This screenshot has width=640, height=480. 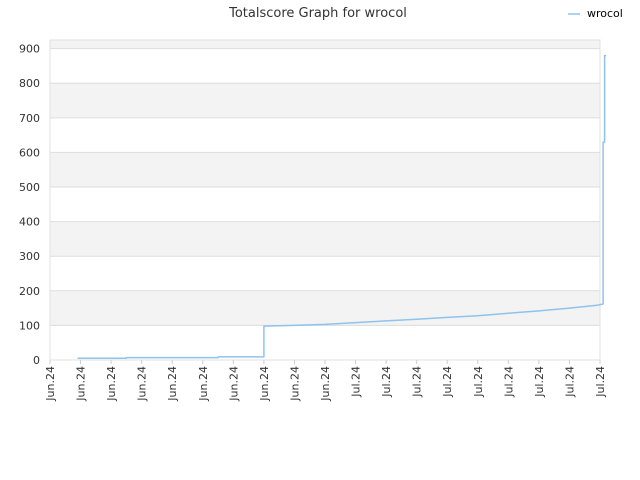 What do you see at coordinates (29, 83) in the screenshot?
I see `y-tick-label: 800` at bounding box center [29, 83].